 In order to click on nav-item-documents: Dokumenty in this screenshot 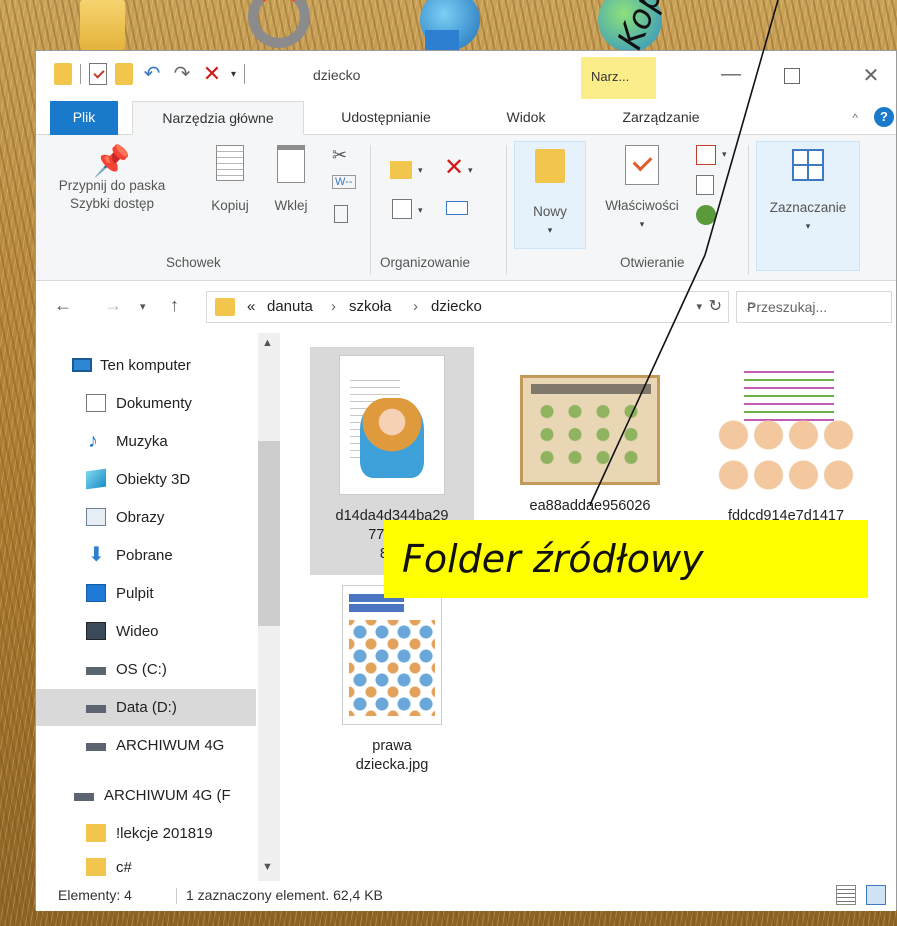, I will do `click(146, 403)`.